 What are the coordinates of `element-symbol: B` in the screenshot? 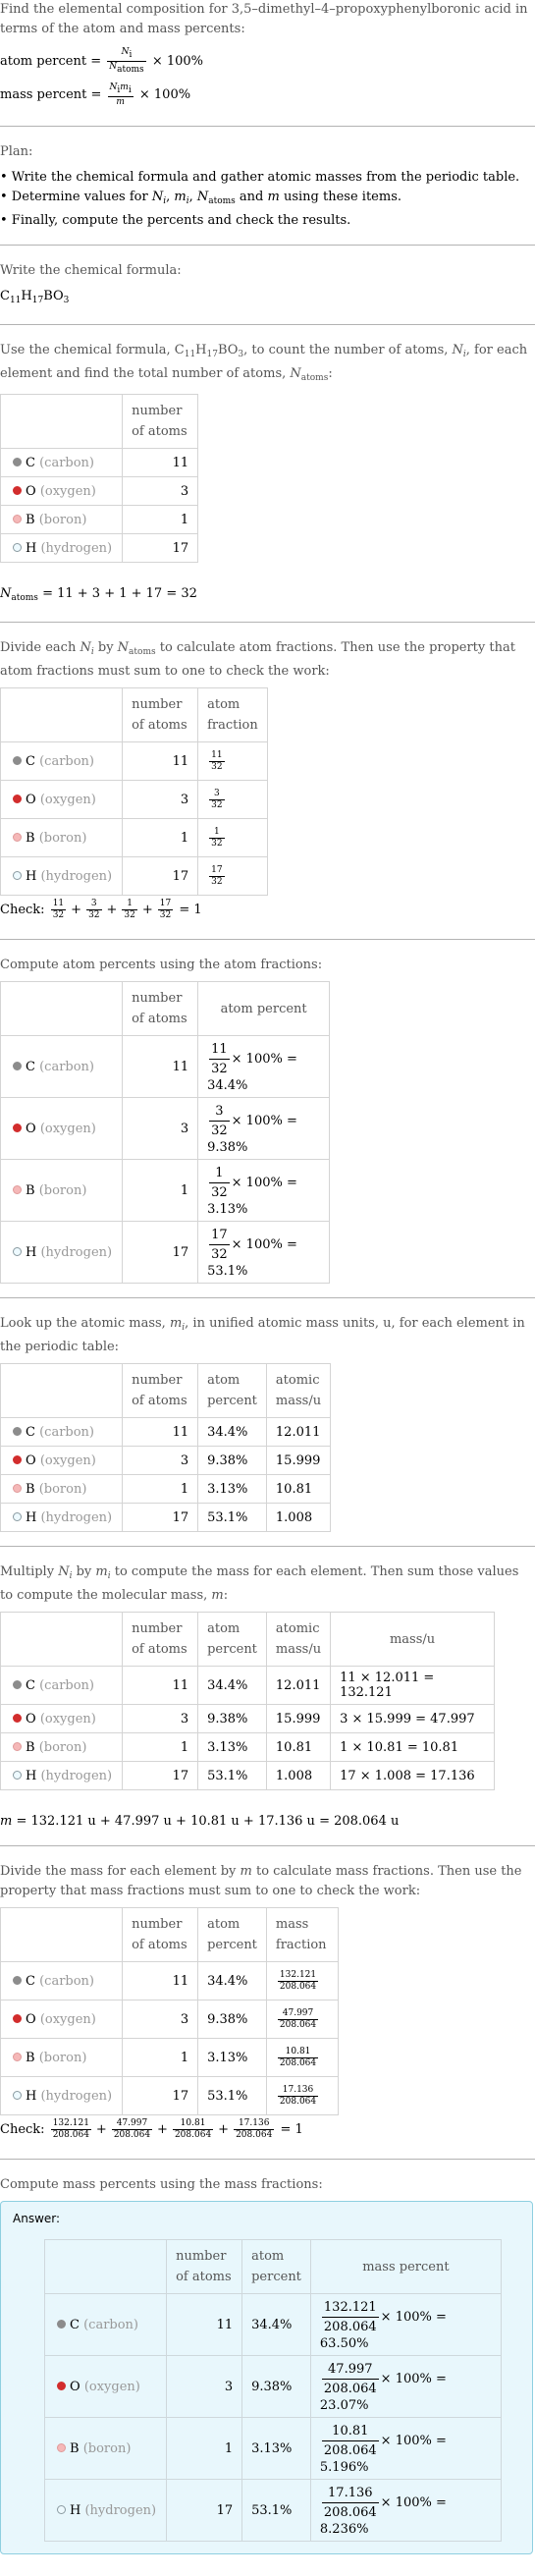 It's located at (30, 1489).